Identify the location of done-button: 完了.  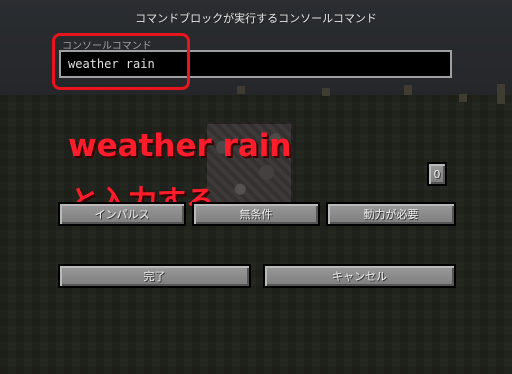
(154, 276).